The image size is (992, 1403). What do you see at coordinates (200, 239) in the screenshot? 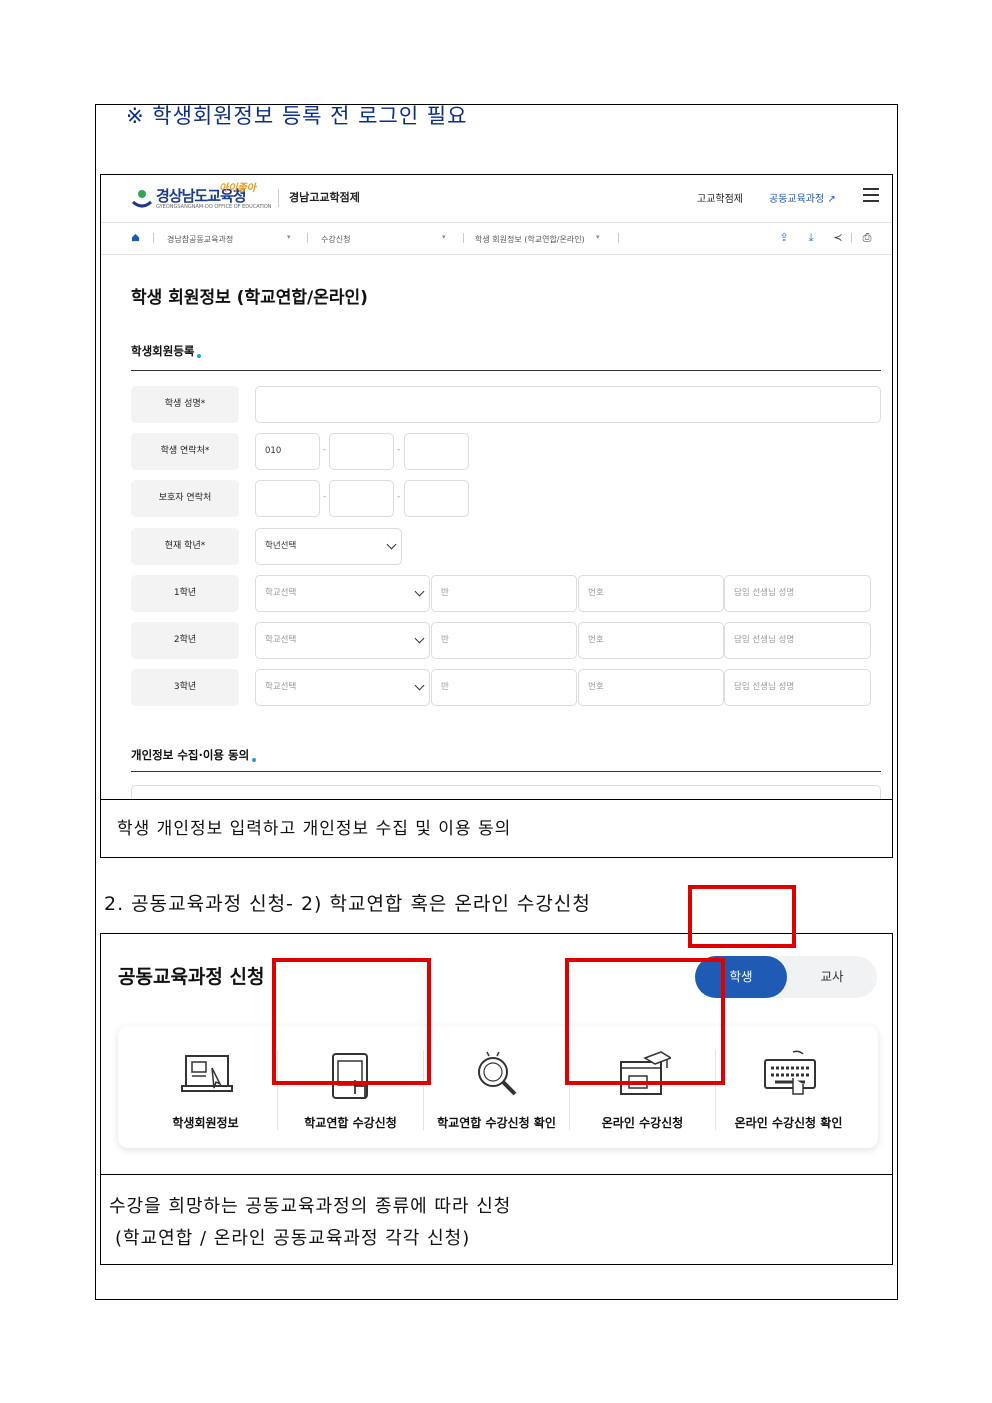
I see `breadcrumb-item-1: 경남참공동교육과정` at bounding box center [200, 239].